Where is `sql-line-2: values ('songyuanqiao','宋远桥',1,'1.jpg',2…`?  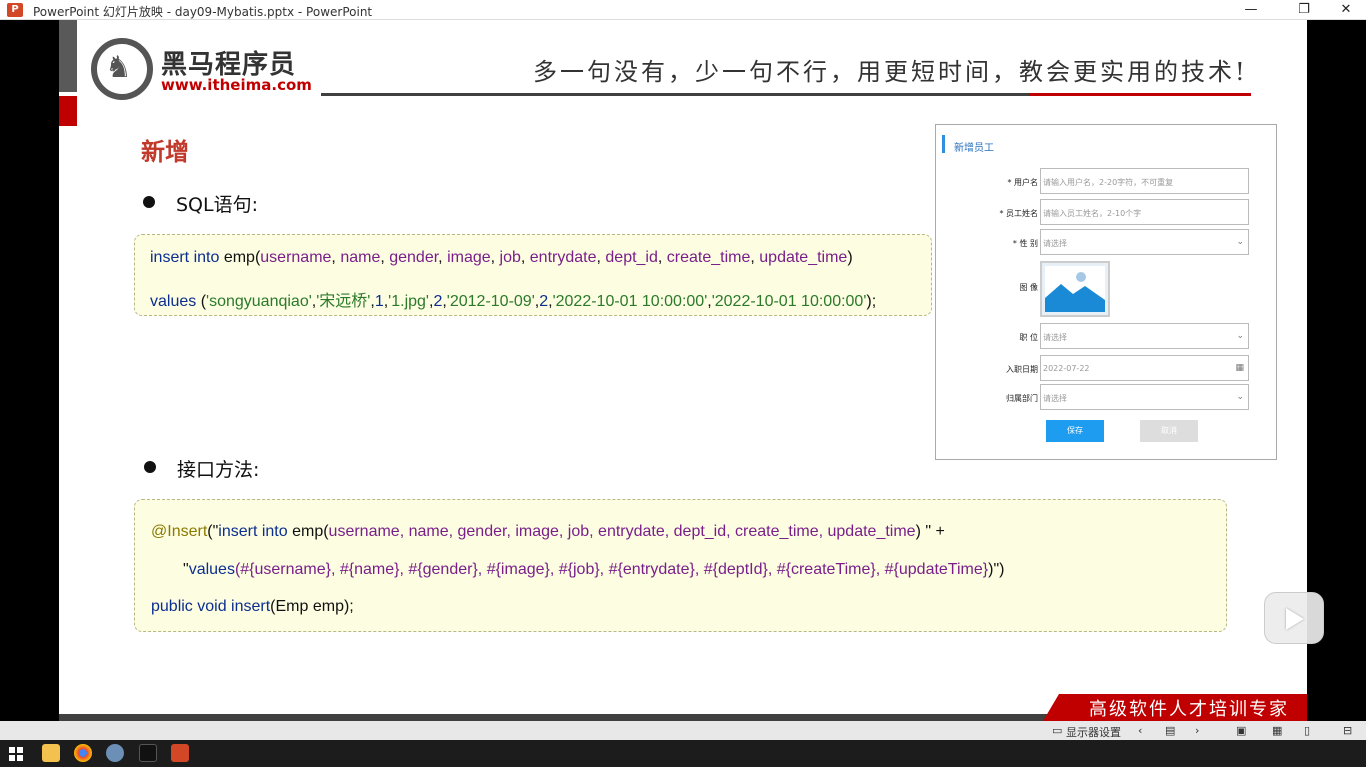 sql-line-2: values ('songyuanqiao','宋远桥',1,'1.jpg',2… is located at coordinates (513, 299).